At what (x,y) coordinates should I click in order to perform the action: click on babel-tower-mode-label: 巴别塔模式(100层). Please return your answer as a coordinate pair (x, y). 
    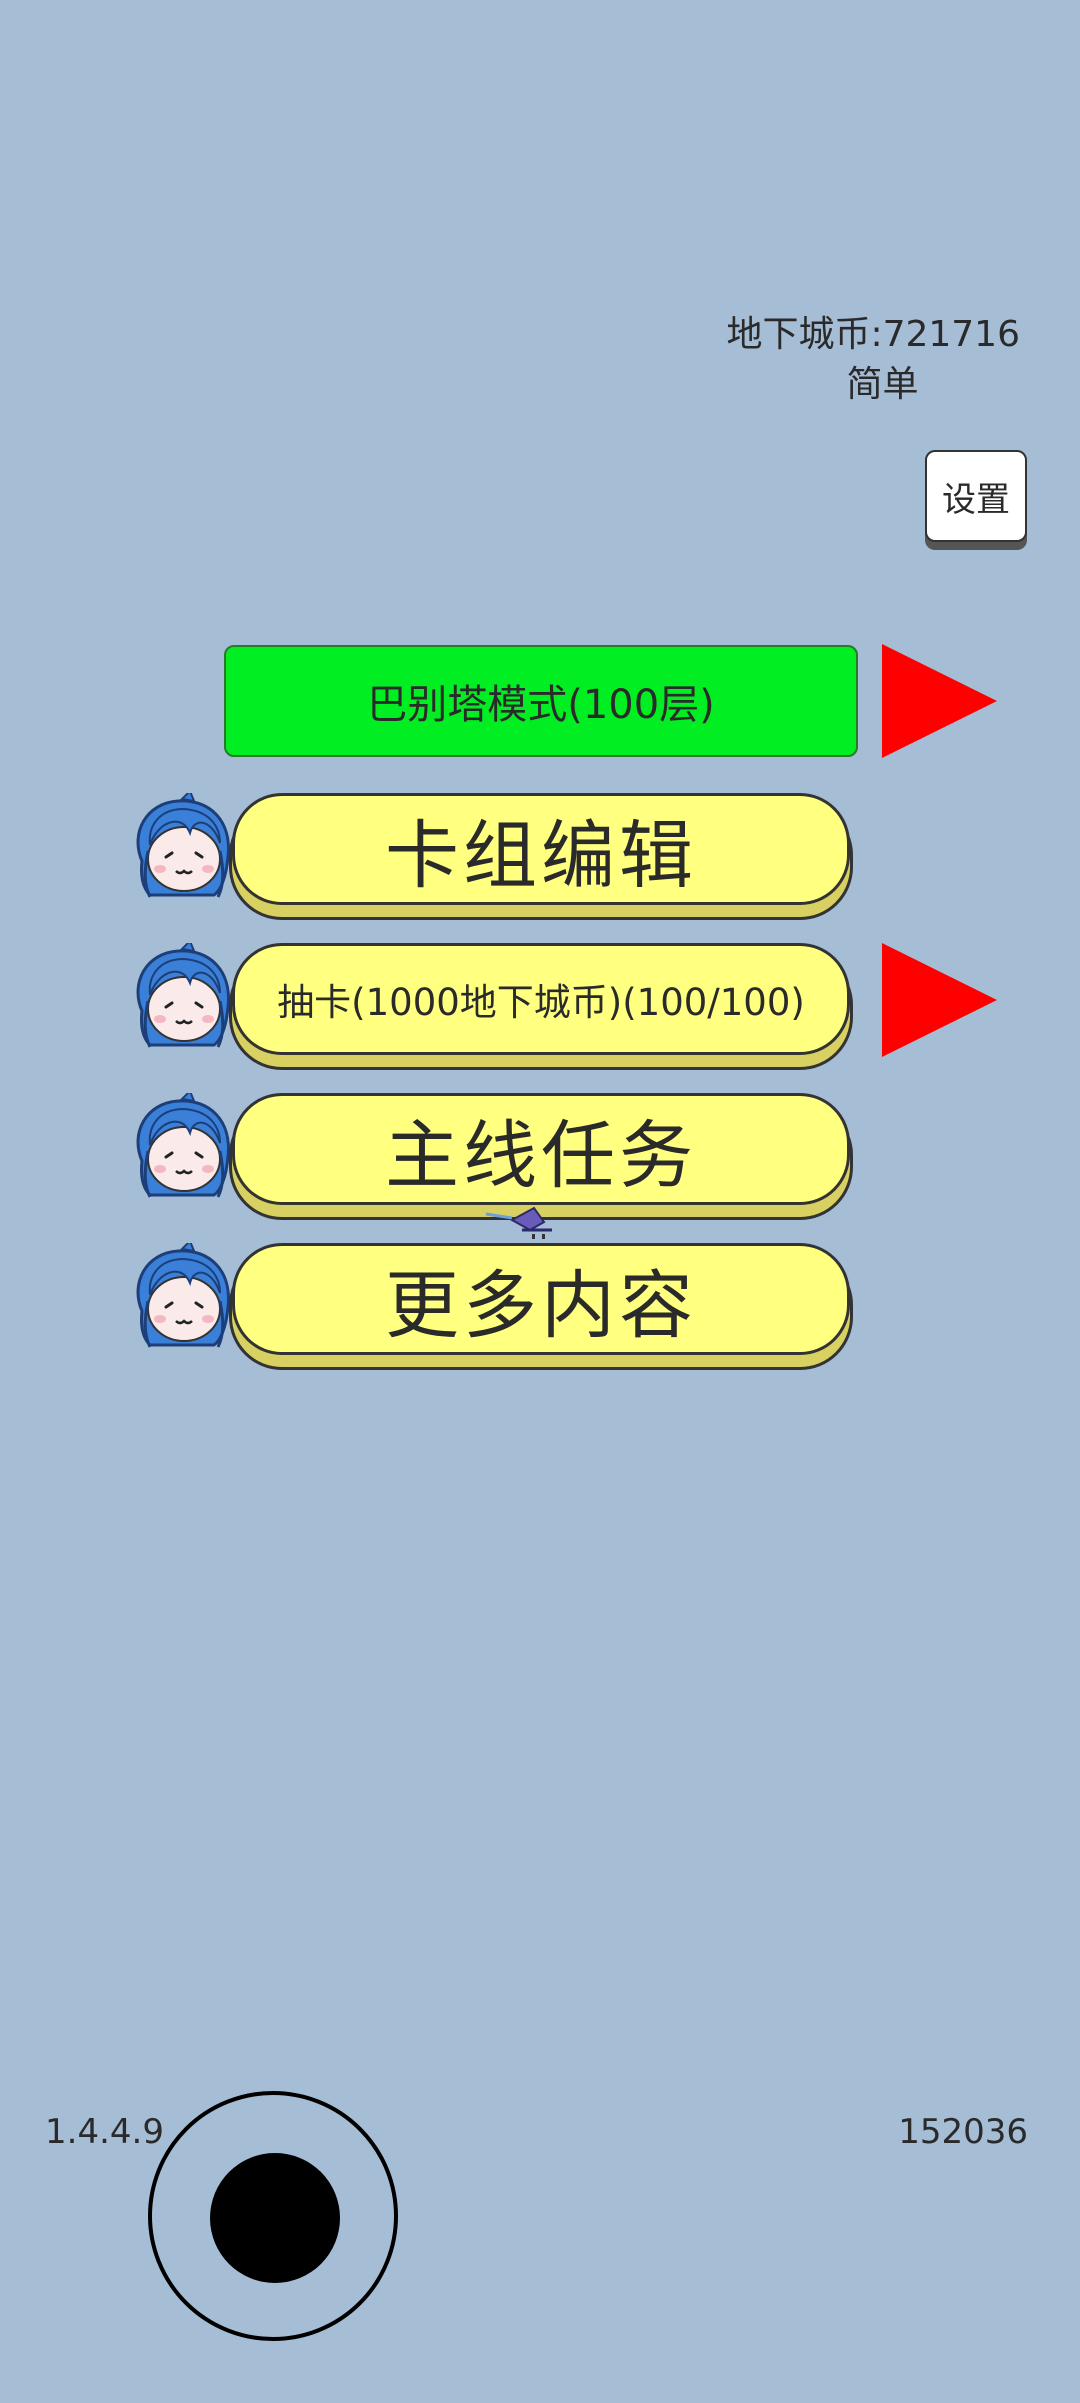
    Looking at the image, I should click on (541, 705).